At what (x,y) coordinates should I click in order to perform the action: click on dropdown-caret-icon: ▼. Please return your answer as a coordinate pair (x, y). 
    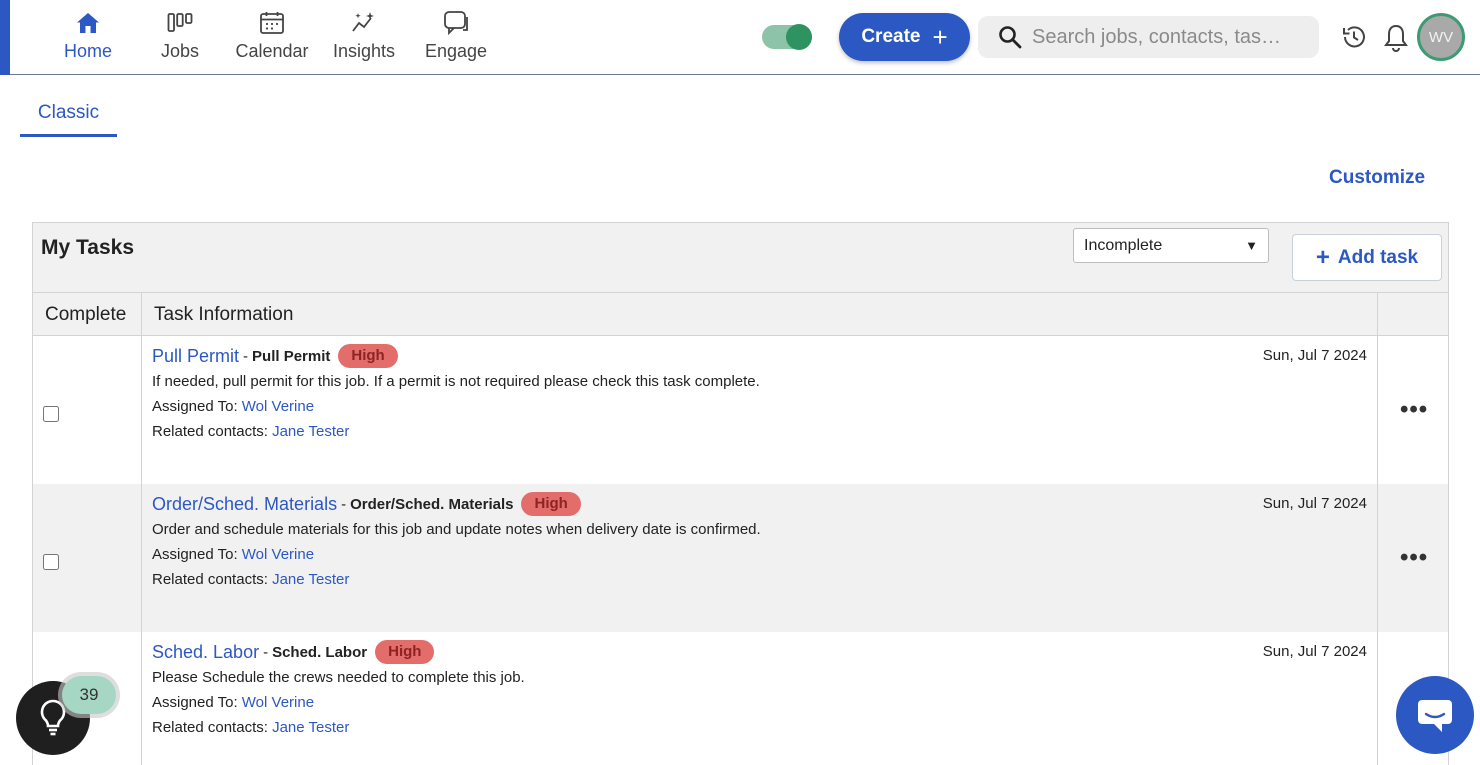
    Looking at the image, I should click on (1251, 245).